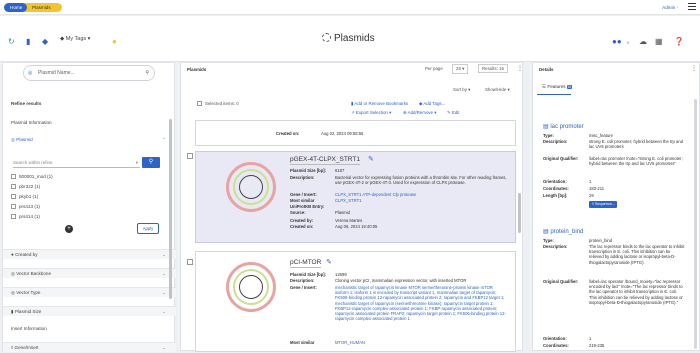 The image size is (700, 353). Describe the element at coordinates (670, 7) in the screenshot. I see `user-menu: Admin -` at that location.